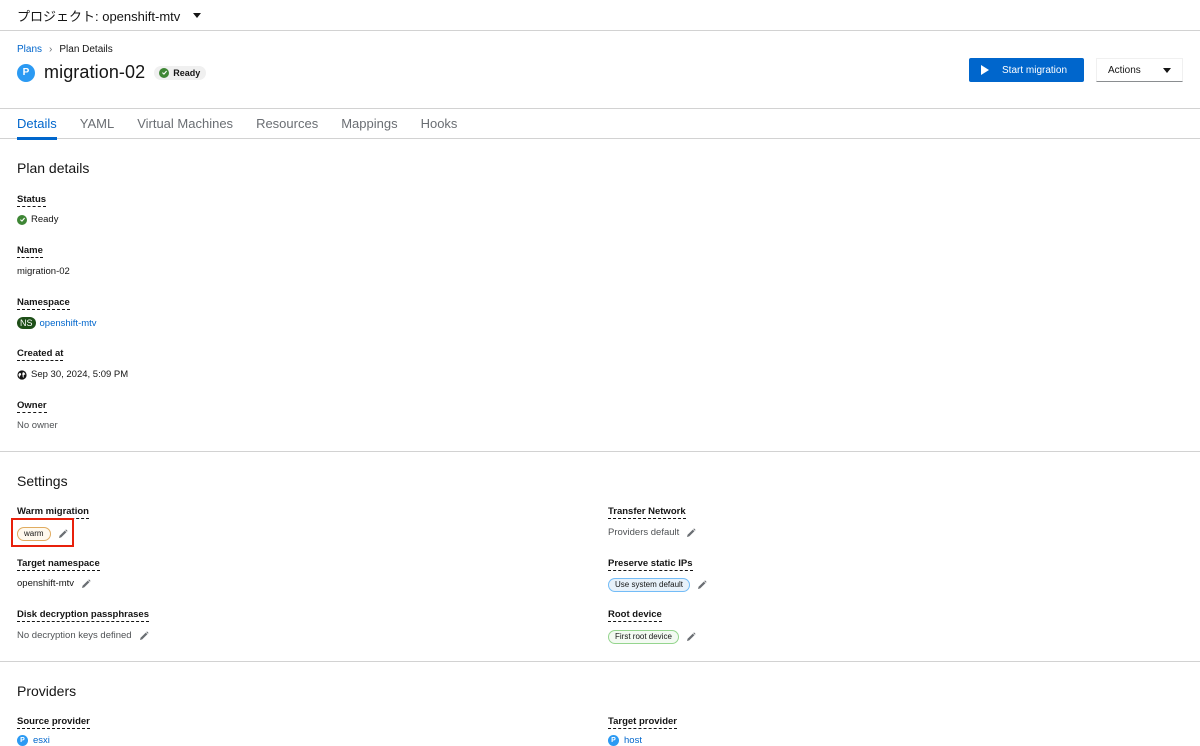 This screenshot has width=1200, height=746. What do you see at coordinates (649, 585) in the screenshot?
I see `static-ips-label: Use system default` at bounding box center [649, 585].